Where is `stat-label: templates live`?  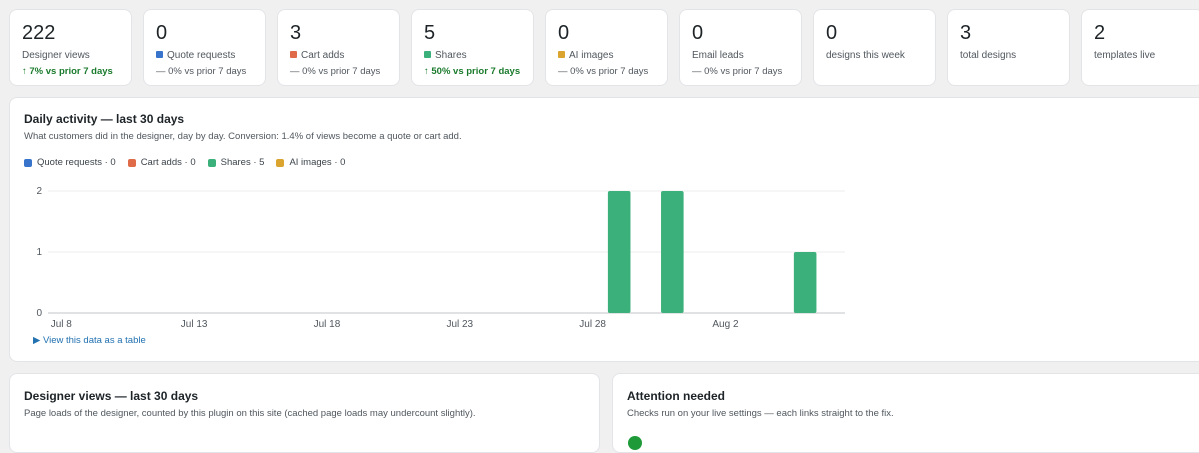 stat-label: templates live is located at coordinates (1142, 55).